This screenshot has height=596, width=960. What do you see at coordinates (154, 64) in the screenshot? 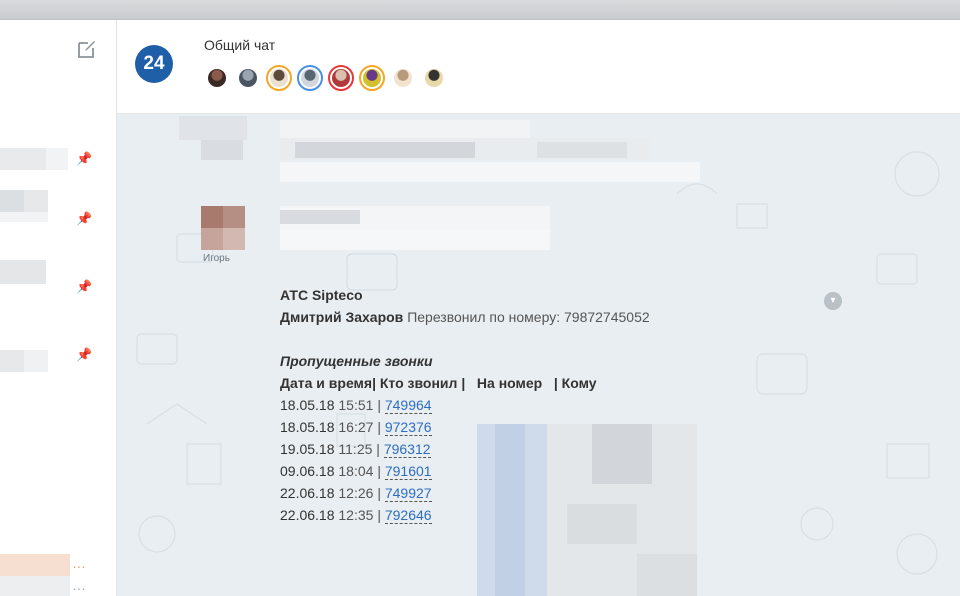
I see `bitrix24-logo: 24` at bounding box center [154, 64].